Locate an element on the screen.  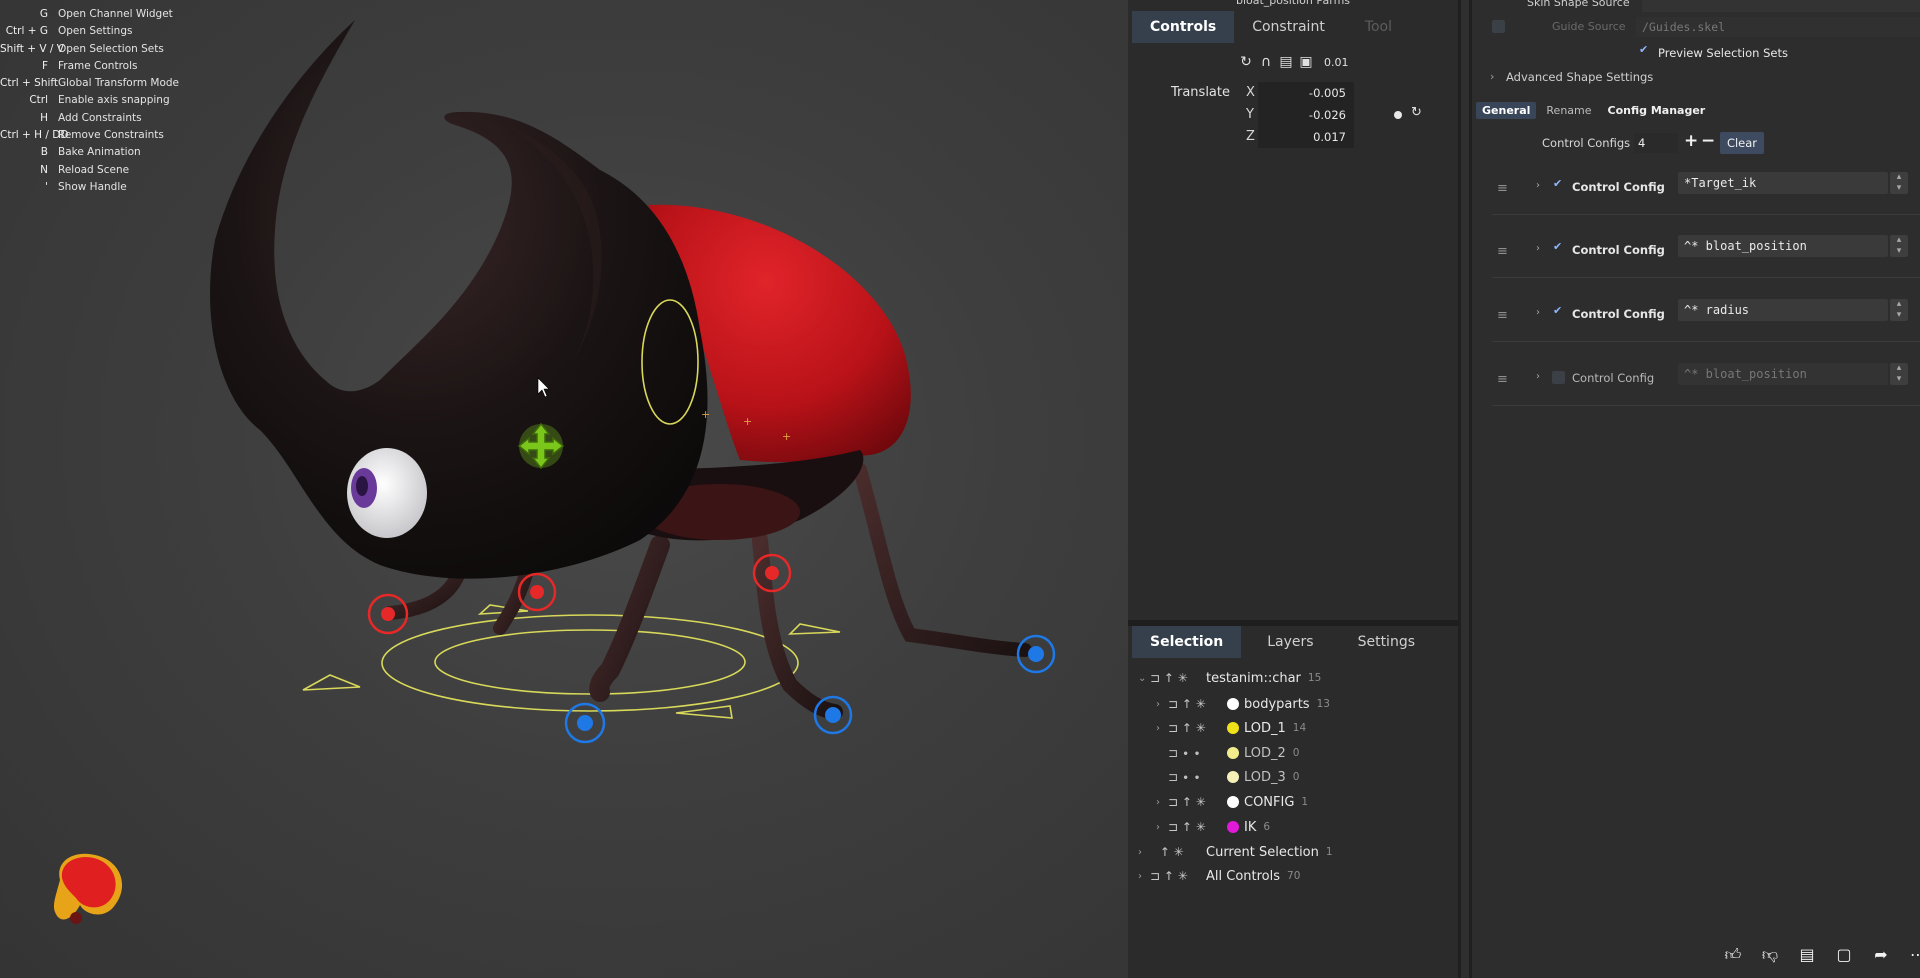
translate-z-field: 0.017 is located at coordinates (1306, 137).